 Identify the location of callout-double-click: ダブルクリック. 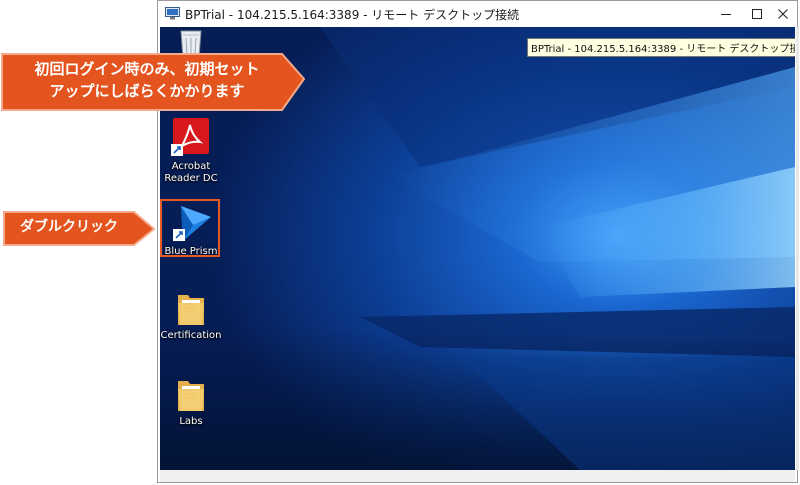
(69, 227).